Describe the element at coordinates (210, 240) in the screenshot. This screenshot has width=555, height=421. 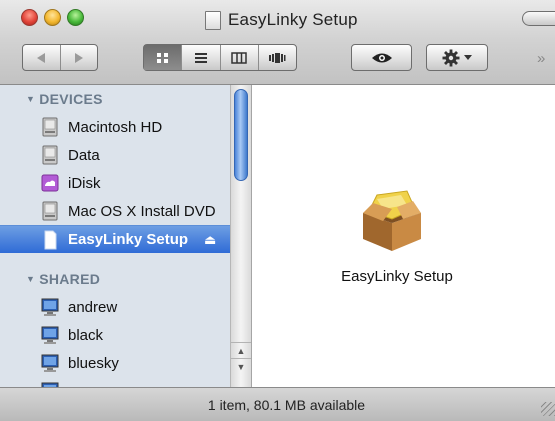
I see `eject-icon: ⏏` at that location.